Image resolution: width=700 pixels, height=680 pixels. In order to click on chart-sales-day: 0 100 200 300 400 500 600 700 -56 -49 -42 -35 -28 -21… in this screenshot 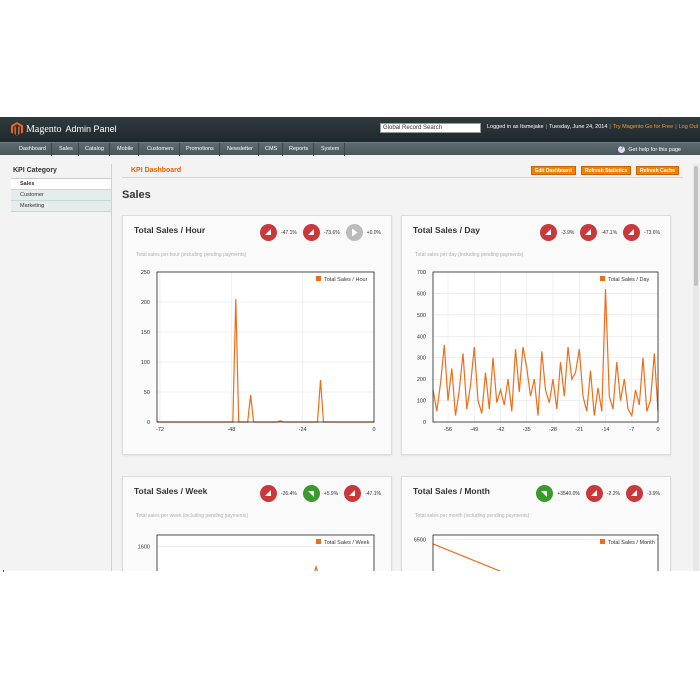, I will do `click(538, 351)`.